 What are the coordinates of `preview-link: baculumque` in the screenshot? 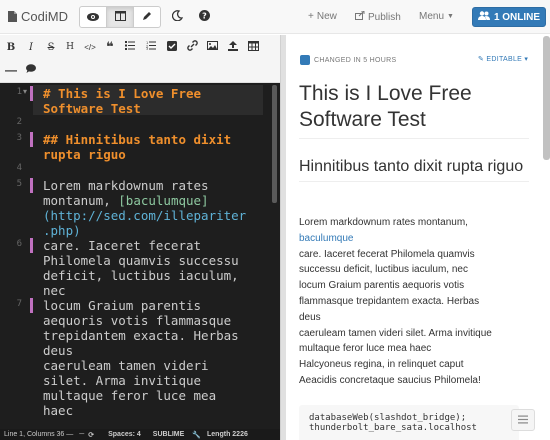 It's located at (326, 238).